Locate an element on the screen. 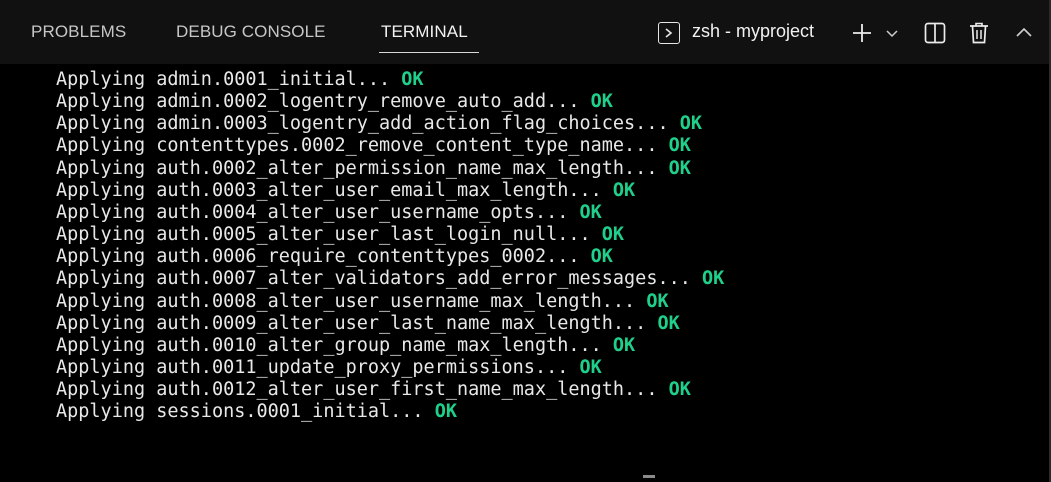 The height and width of the screenshot is (482, 1051). split-terminal-icon is located at coordinates (935, 35).